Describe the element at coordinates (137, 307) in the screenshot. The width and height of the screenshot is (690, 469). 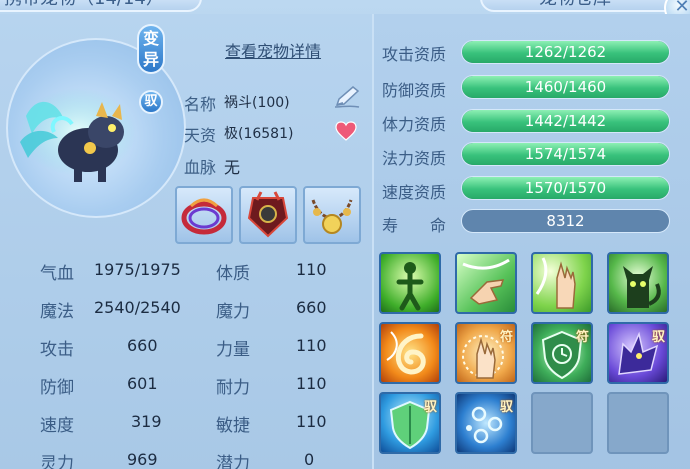
I see `stat-mp-value: 2540/2540` at that location.